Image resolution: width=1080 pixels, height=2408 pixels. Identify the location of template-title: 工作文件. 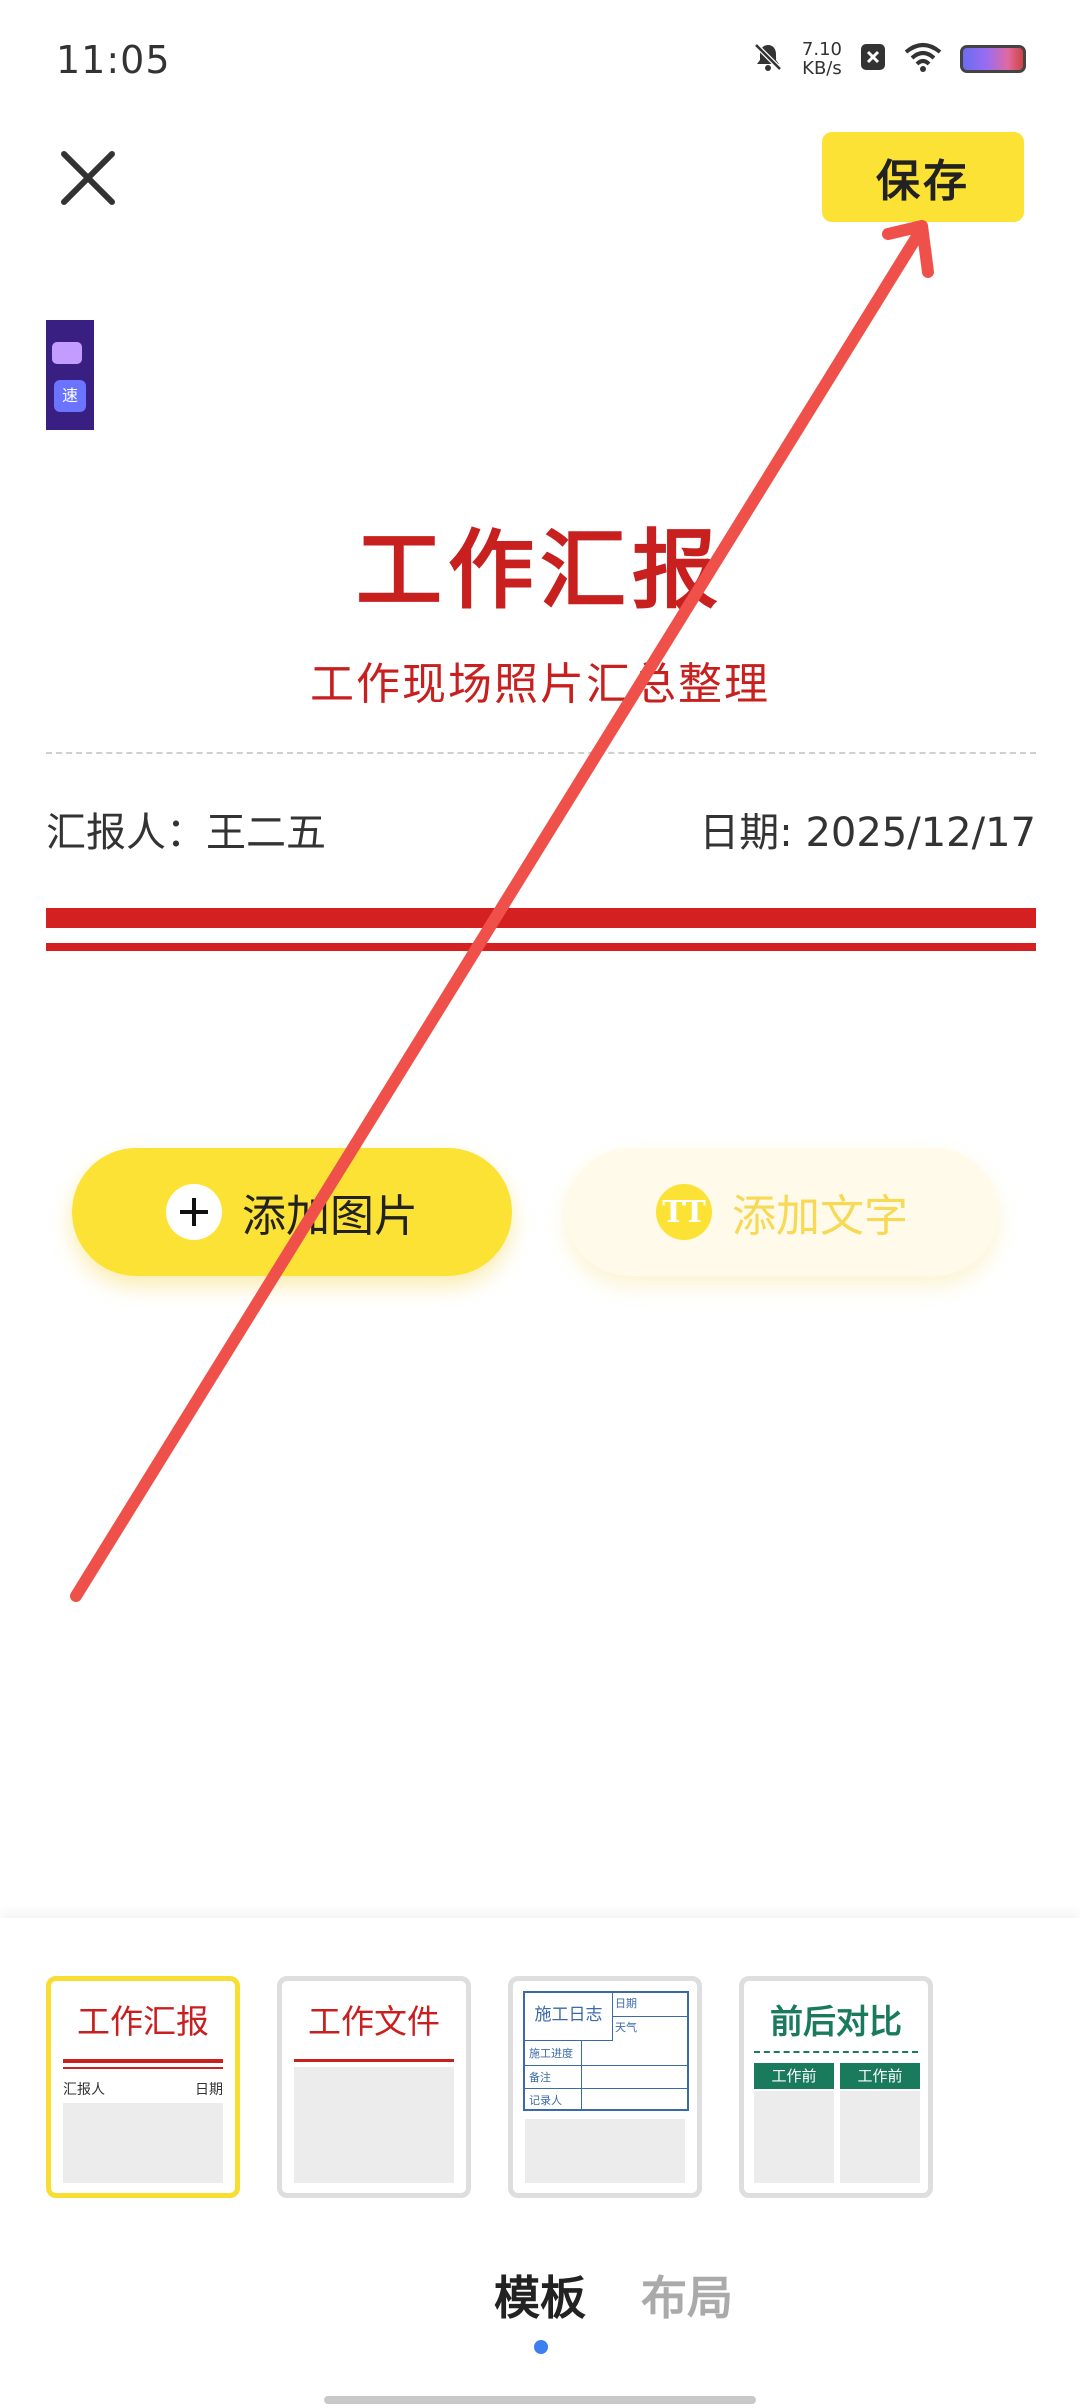
(374, 2021).